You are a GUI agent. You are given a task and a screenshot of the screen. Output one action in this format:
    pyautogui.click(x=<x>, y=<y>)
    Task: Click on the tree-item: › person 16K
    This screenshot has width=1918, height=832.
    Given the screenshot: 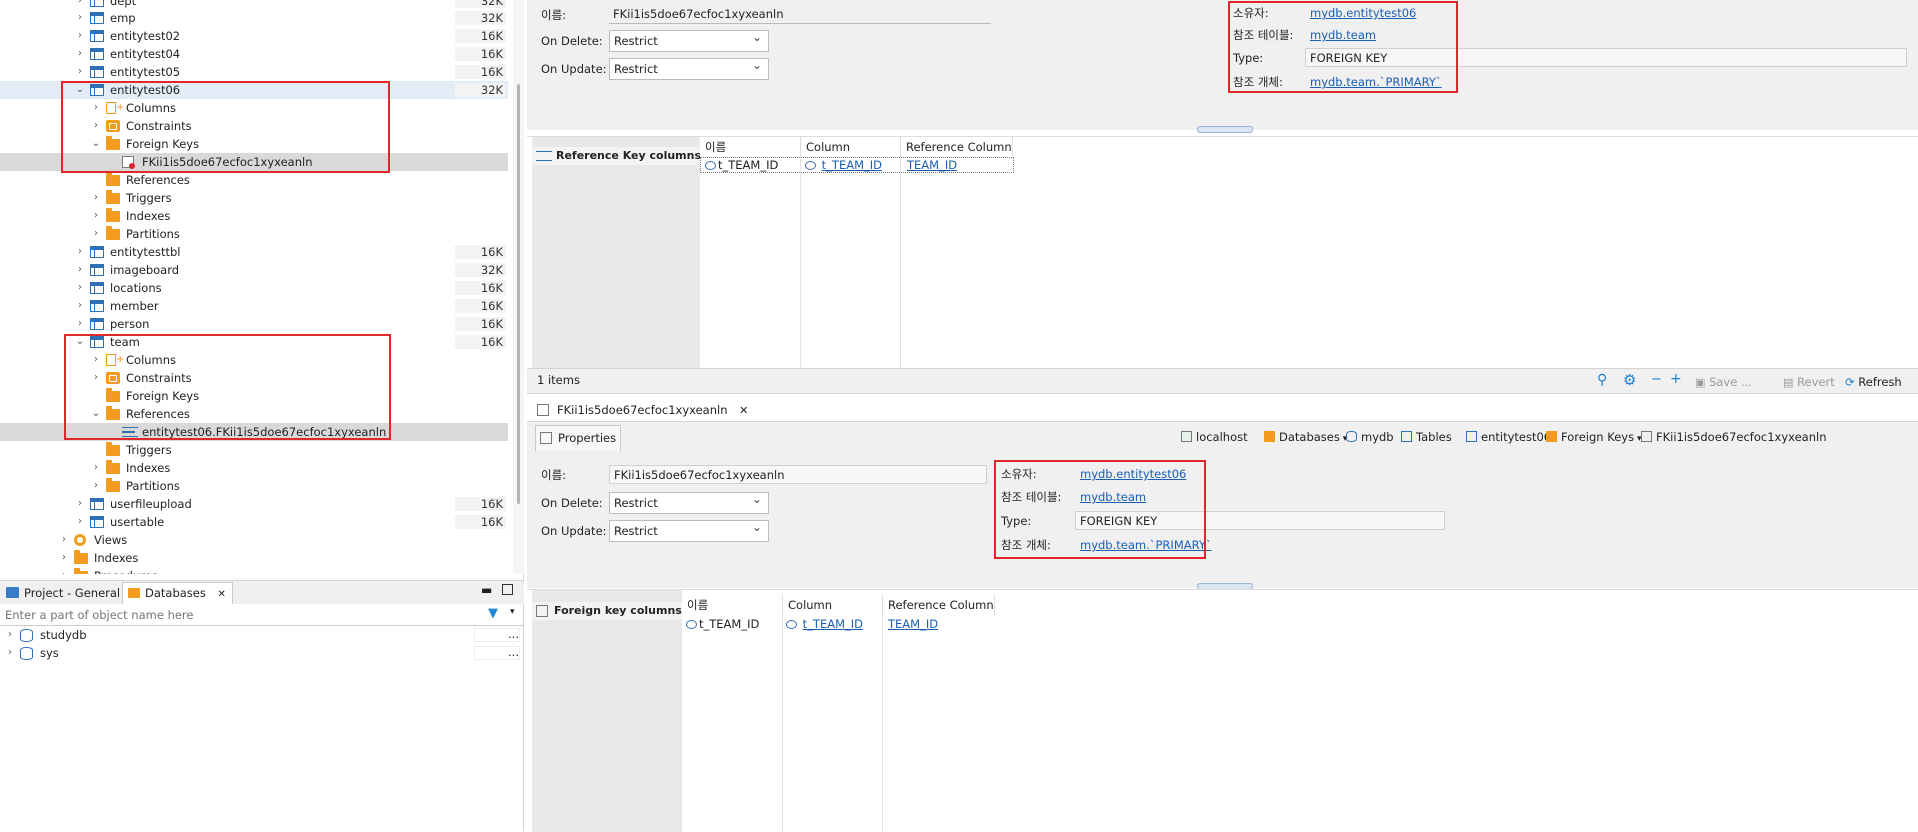 What is the action you would take?
    pyautogui.click(x=254, y=324)
    